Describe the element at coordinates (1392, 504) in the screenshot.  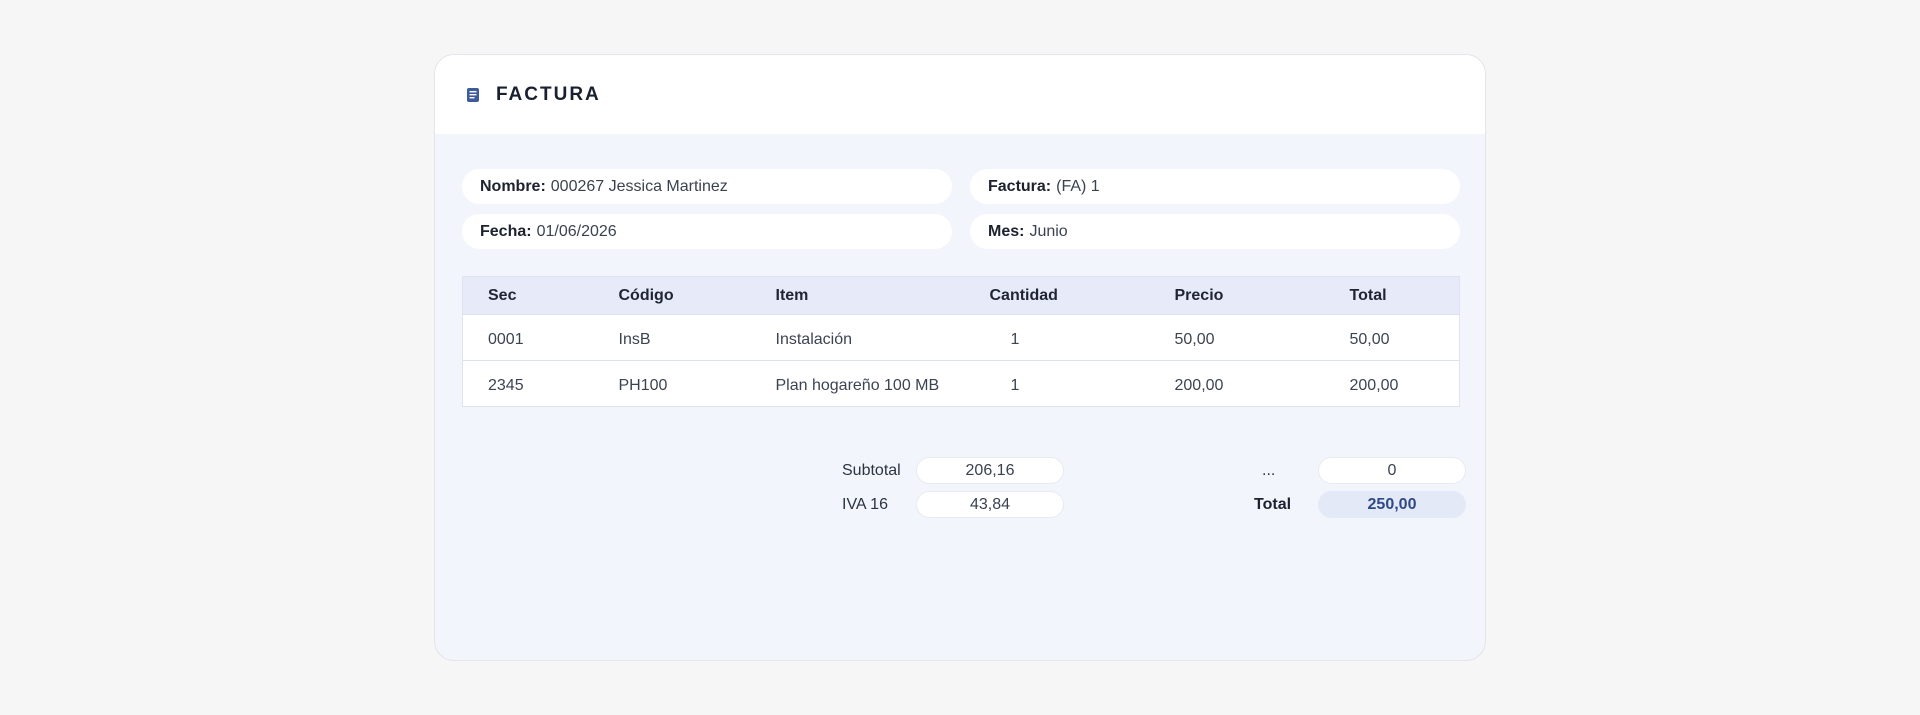
I see `total-value: 250,00` at that location.